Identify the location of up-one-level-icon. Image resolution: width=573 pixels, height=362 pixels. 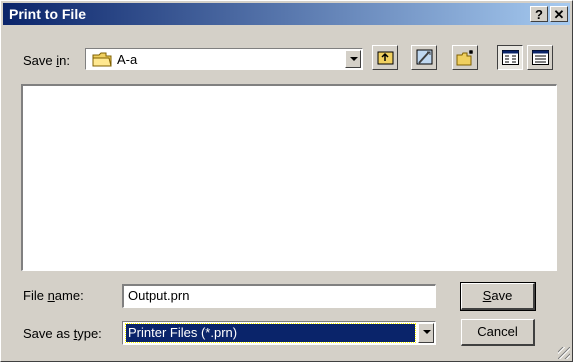
(385, 58).